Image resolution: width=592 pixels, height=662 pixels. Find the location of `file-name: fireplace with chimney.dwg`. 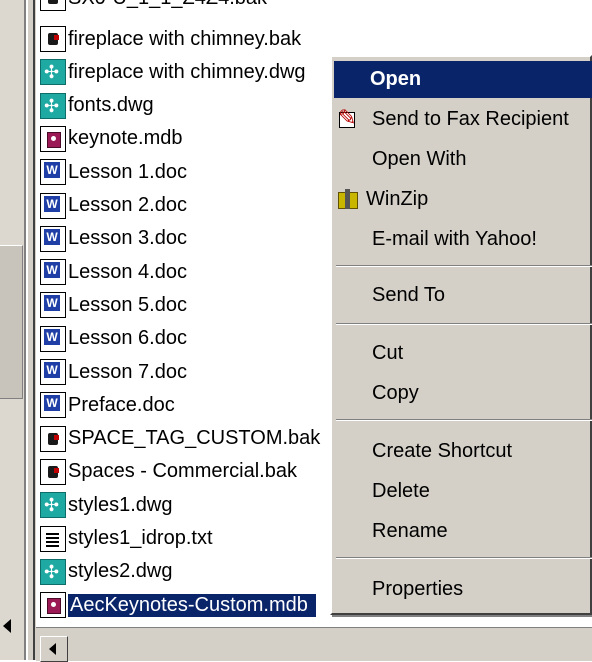

file-name: fireplace with chimney.dwg is located at coordinates (187, 71).